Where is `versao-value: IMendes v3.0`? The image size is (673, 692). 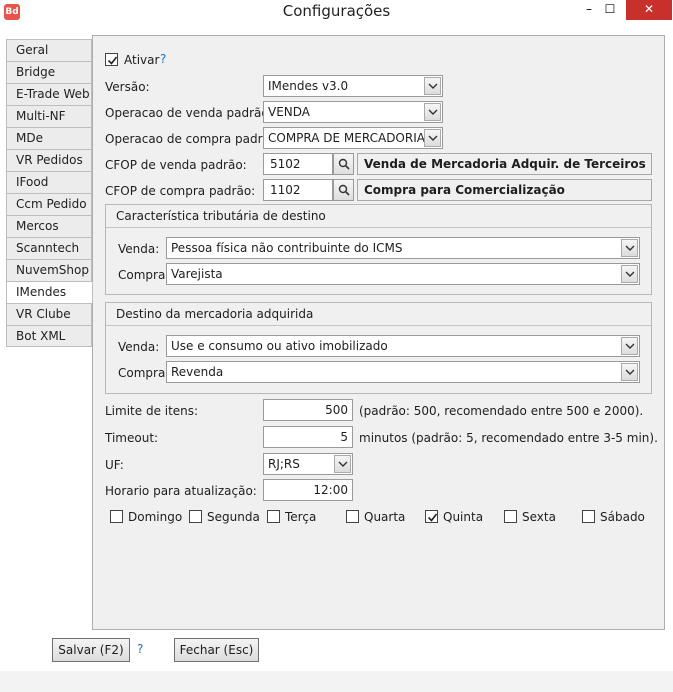 versao-value: IMendes v3.0 is located at coordinates (308, 86).